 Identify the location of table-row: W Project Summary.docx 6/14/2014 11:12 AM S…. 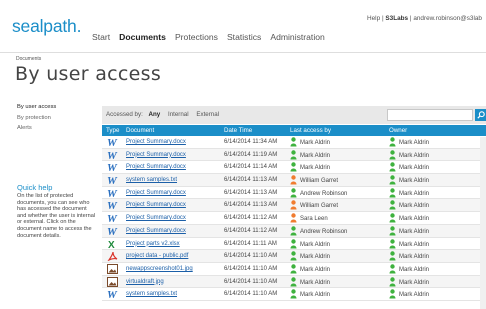
(294, 218).